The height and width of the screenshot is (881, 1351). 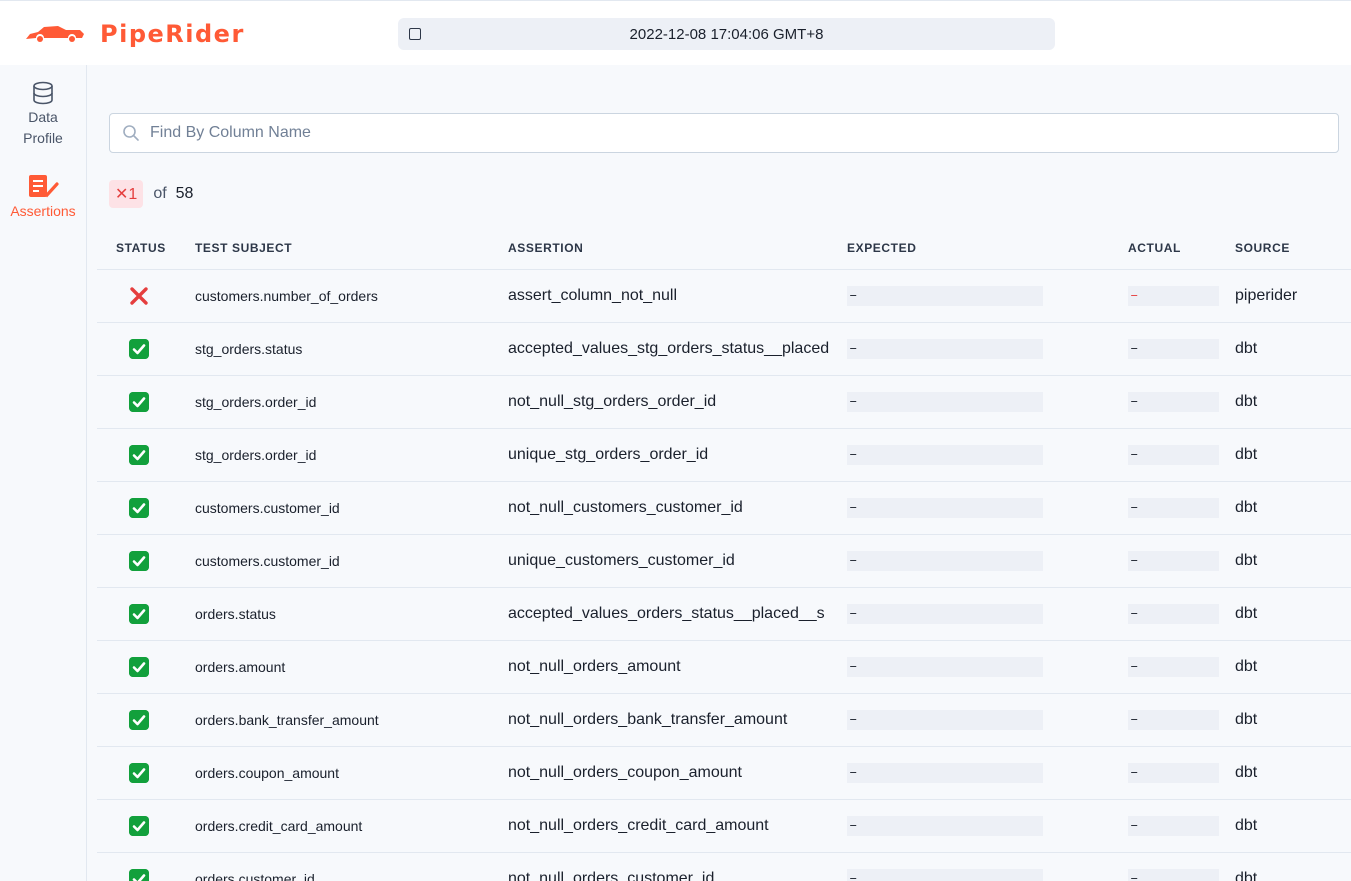 I want to click on test-subject-cell: orders.amount, so click(x=344, y=667).